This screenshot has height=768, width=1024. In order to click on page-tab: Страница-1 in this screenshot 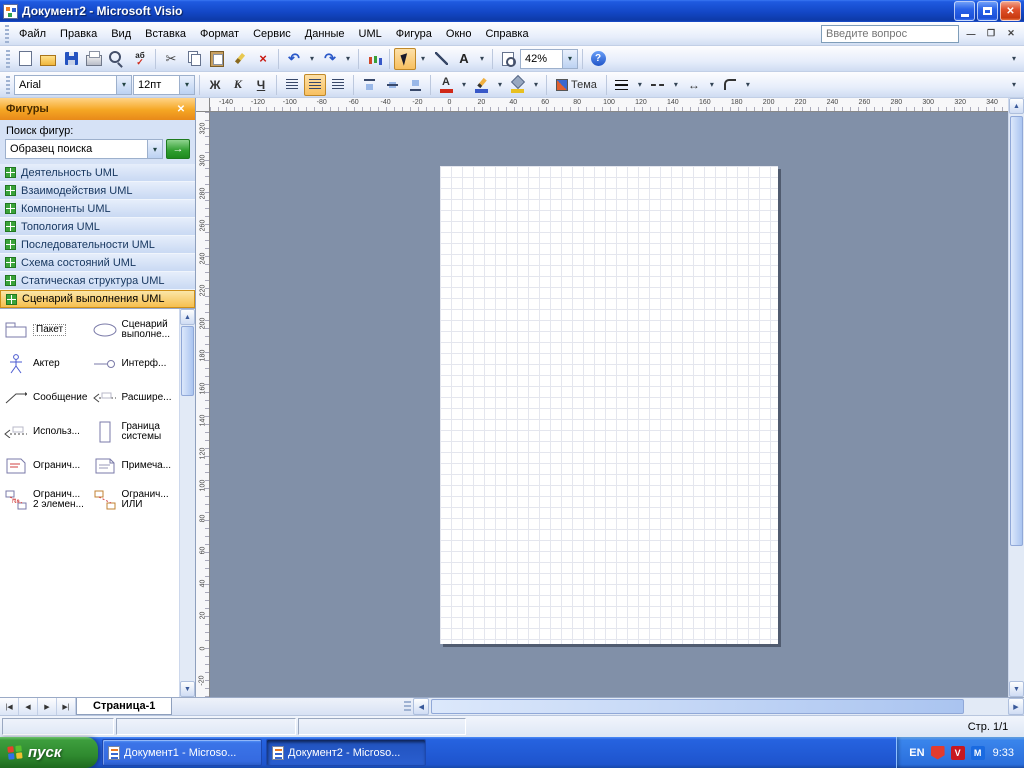, I will do `click(124, 706)`.